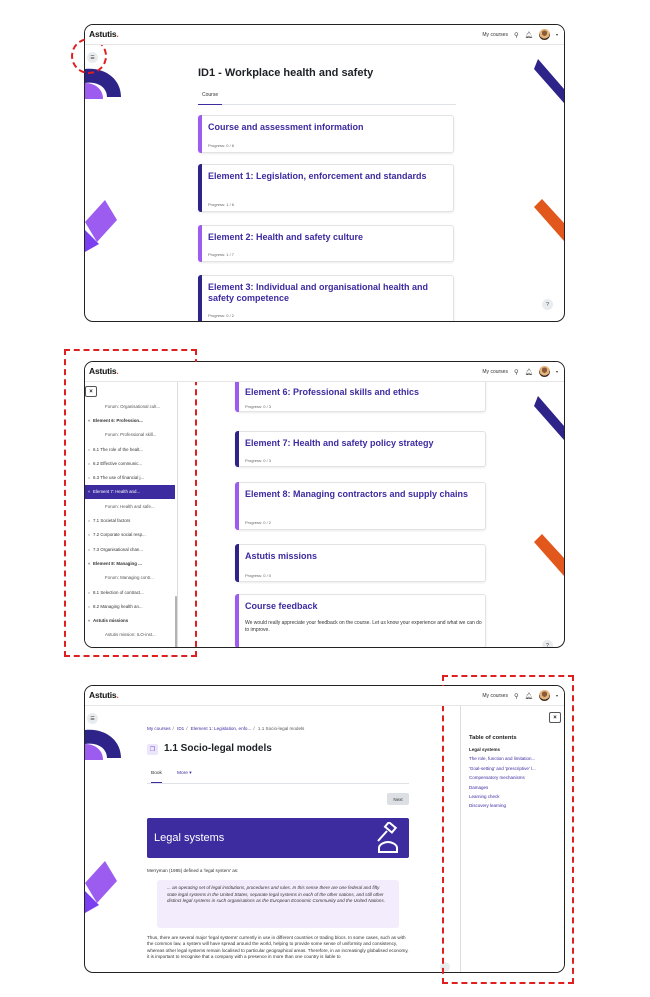 The image size is (650, 997). I want to click on tab-more: More ▾, so click(184, 773).